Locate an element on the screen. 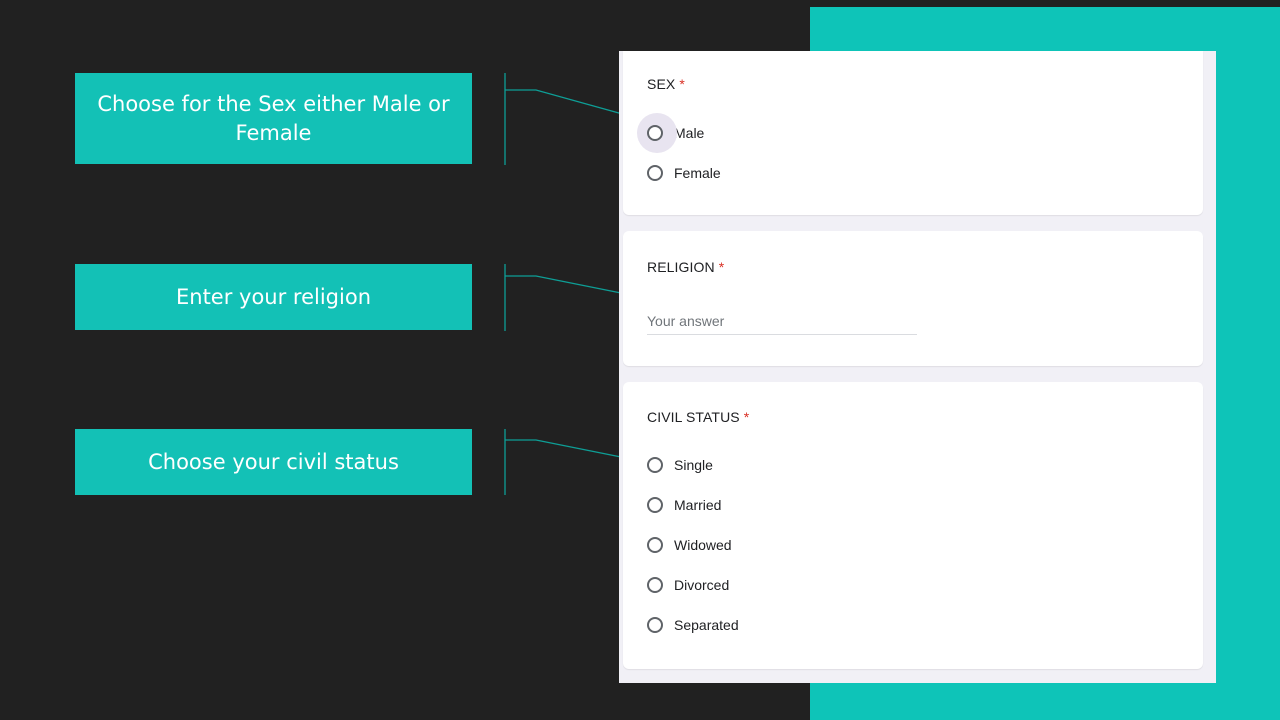  question-title-sex: SEX * is located at coordinates (666, 84).